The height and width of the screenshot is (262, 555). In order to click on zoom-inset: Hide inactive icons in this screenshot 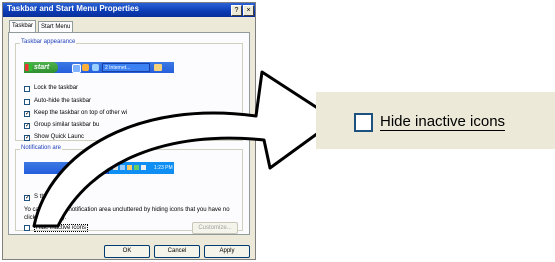, I will do `click(435, 120)`.